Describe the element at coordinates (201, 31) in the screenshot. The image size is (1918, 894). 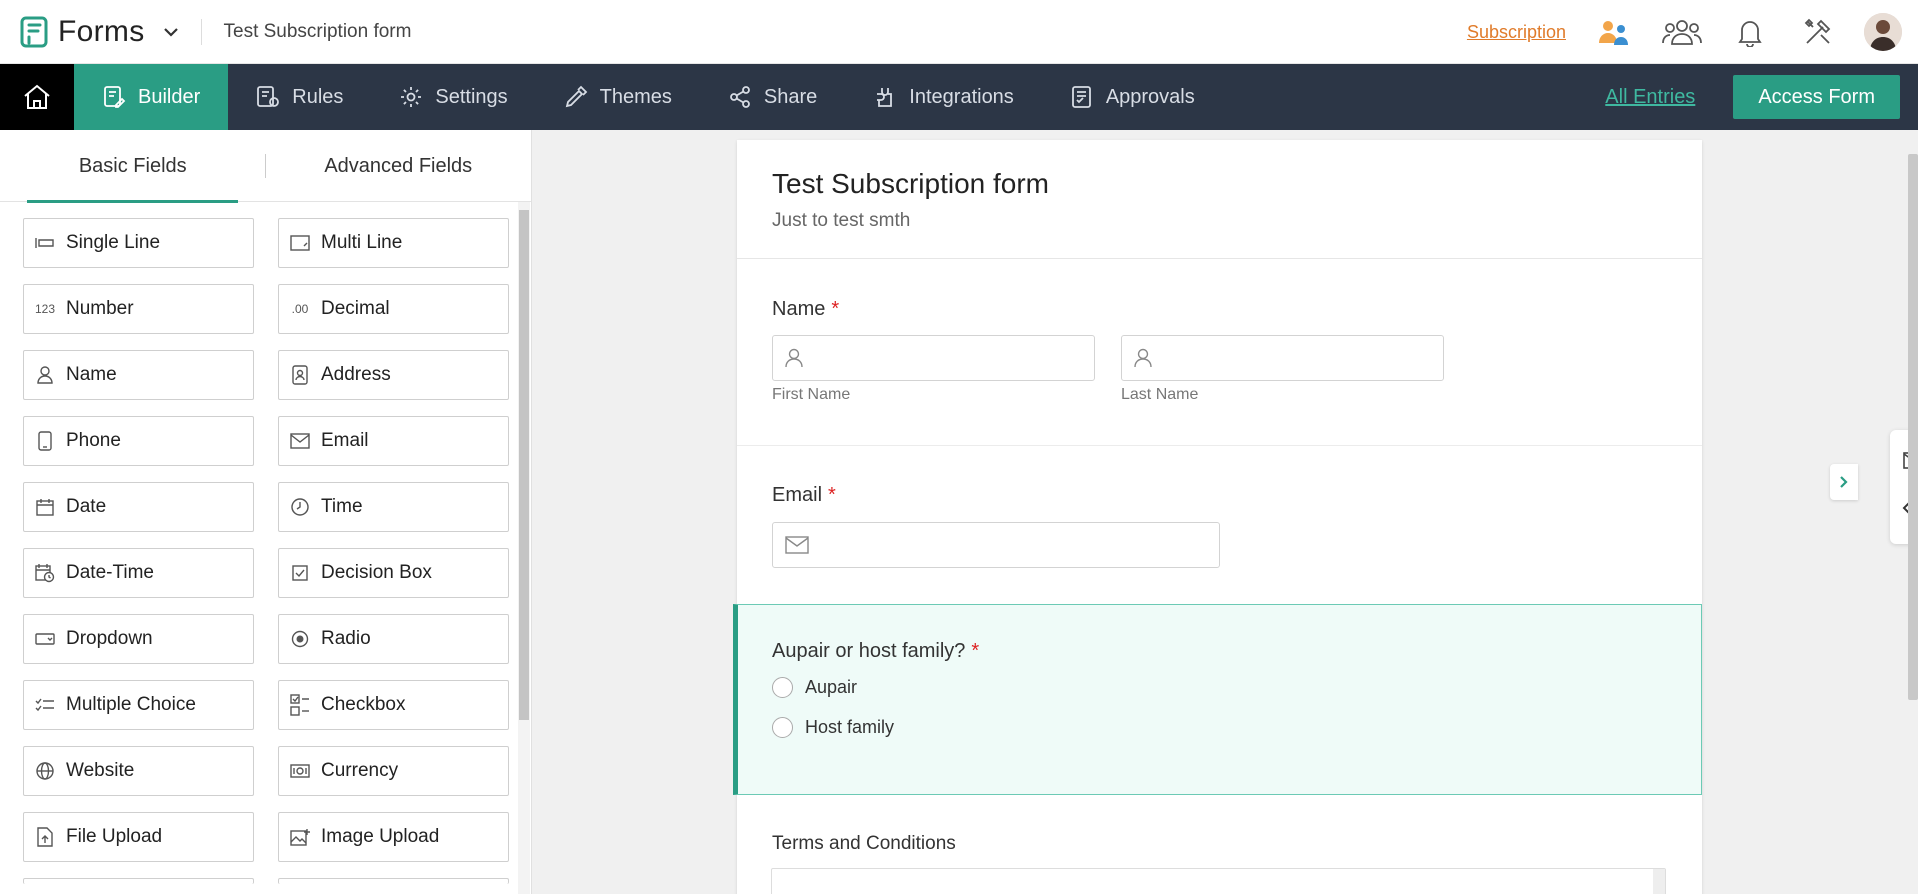
I see `divider` at that location.